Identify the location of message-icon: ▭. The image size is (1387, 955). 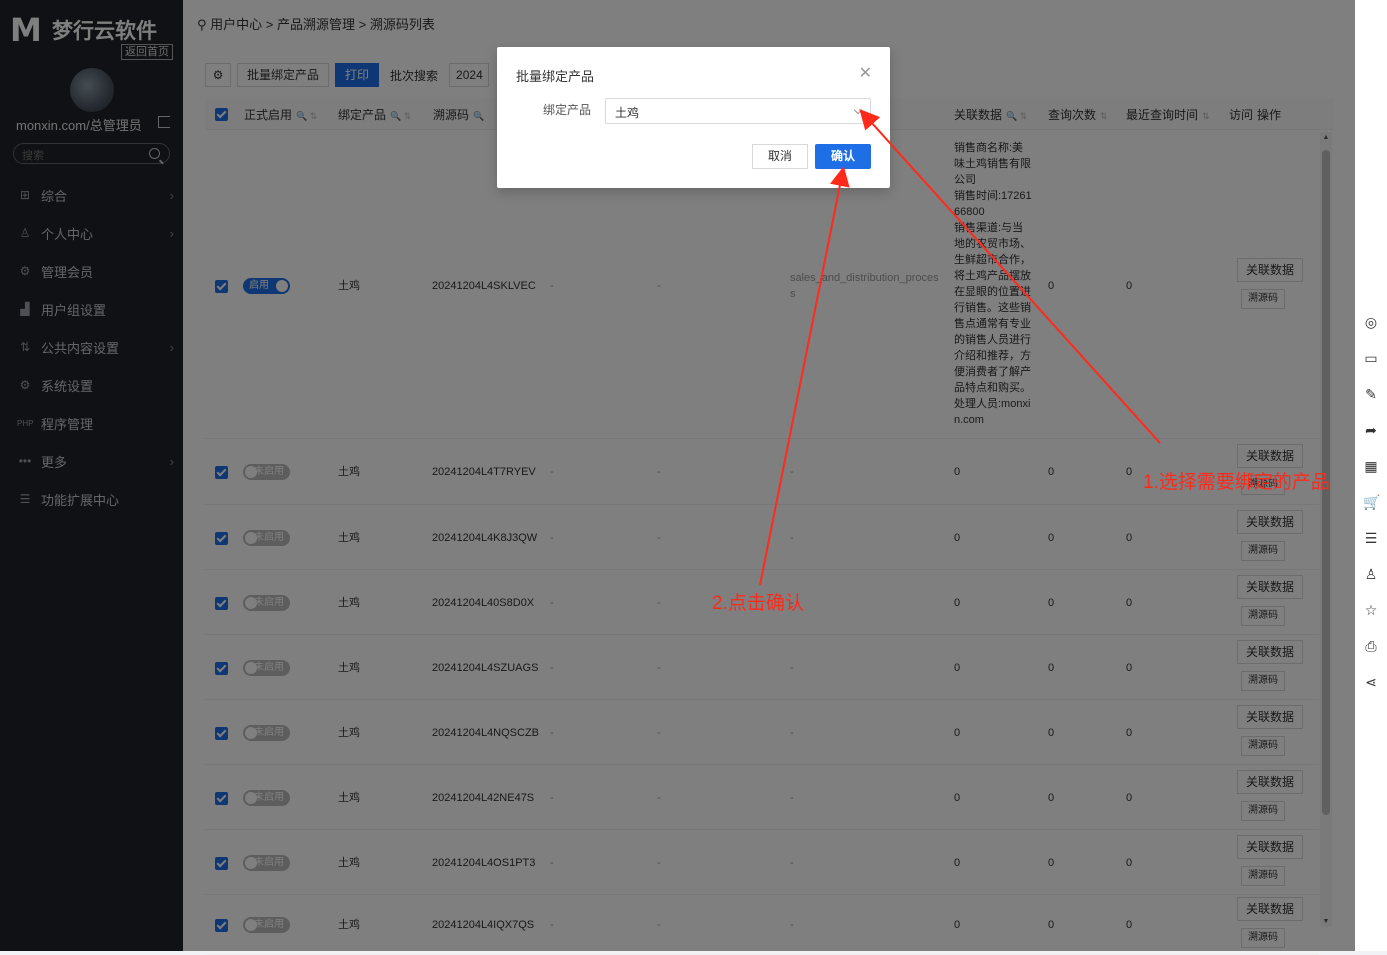
(1371, 358).